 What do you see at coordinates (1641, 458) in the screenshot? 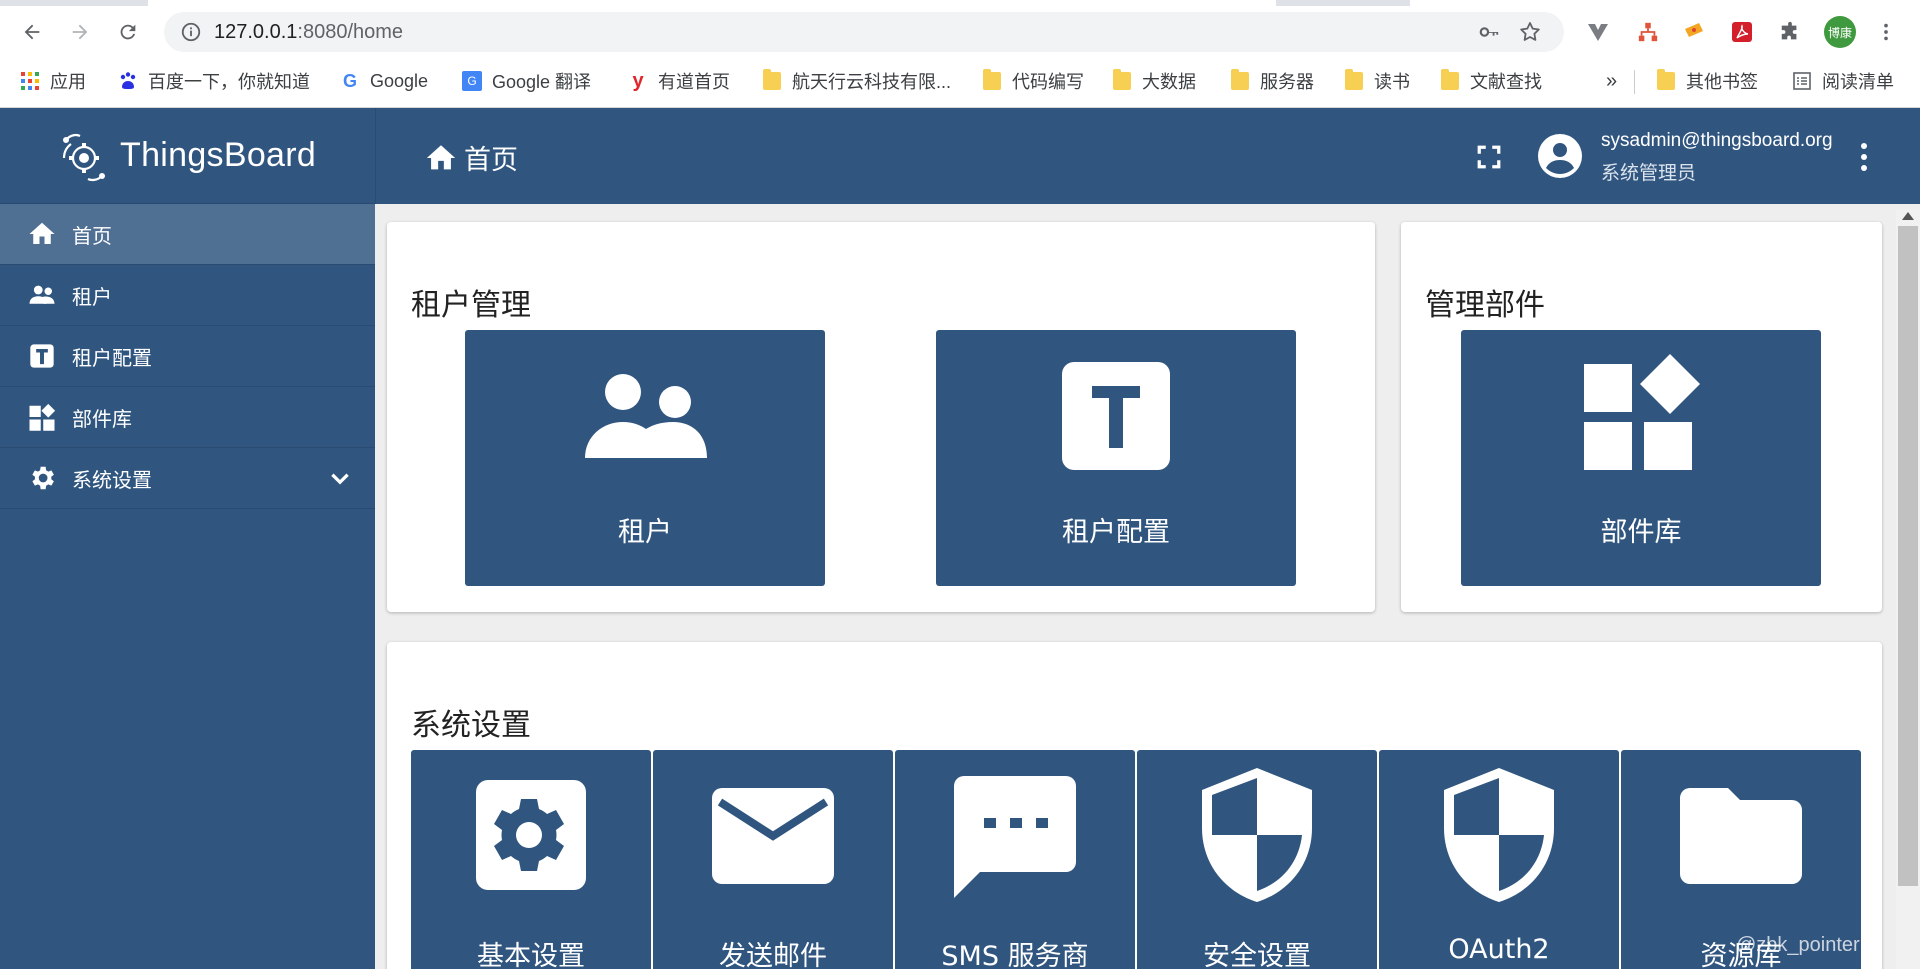
I see `tile-widgets-library: 部件库` at bounding box center [1641, 458].